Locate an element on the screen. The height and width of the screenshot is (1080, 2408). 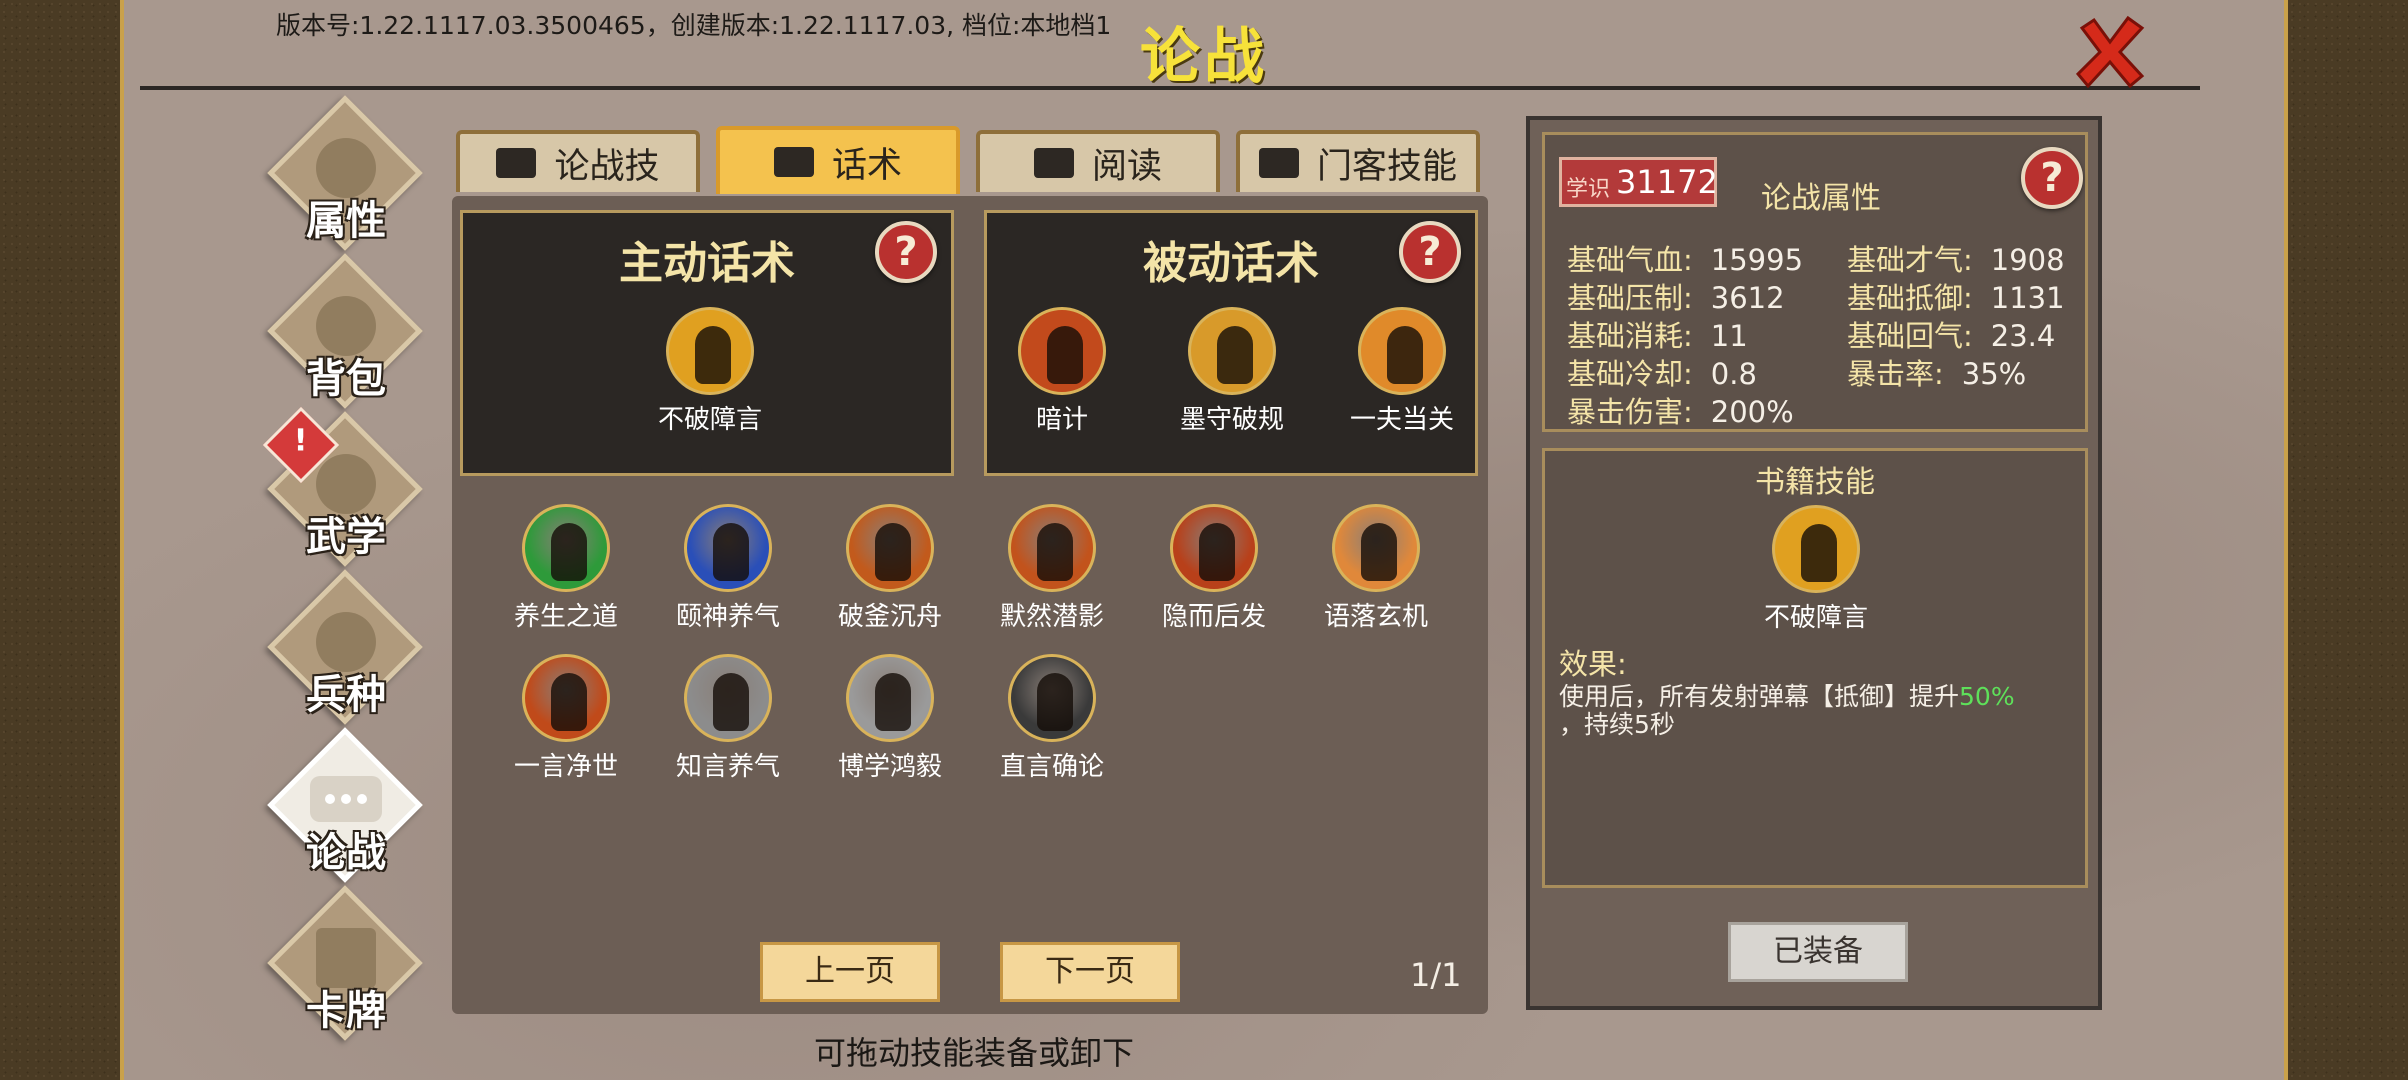
drag-hint: 可拖动技能装备或卸下 is located at coordinates (974, 1053).